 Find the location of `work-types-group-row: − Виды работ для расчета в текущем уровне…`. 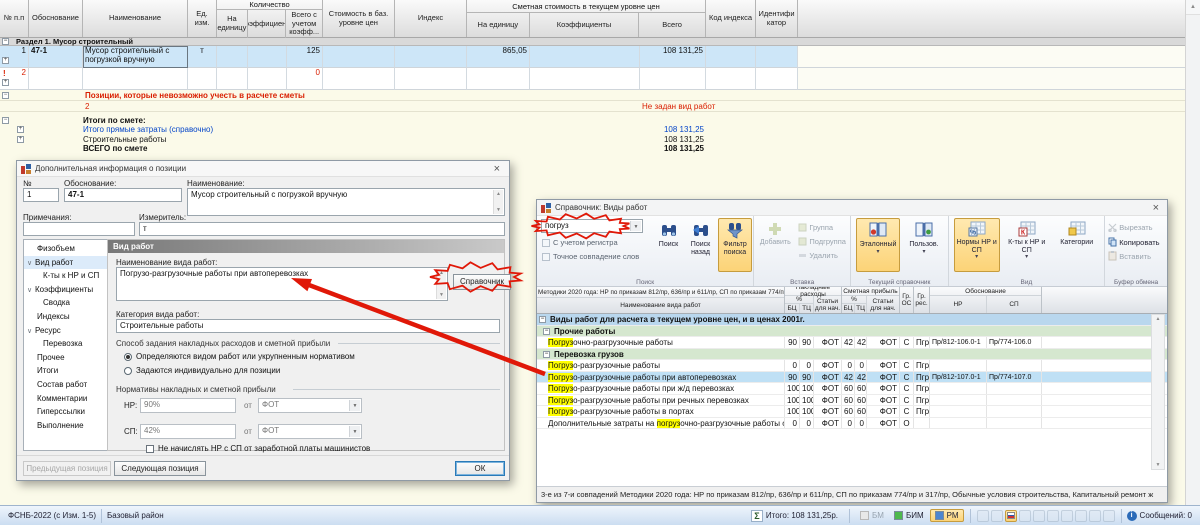

work-types-group-row: − Виды работ для расчета в текущем уровне… is located at coordinates (852, 320).